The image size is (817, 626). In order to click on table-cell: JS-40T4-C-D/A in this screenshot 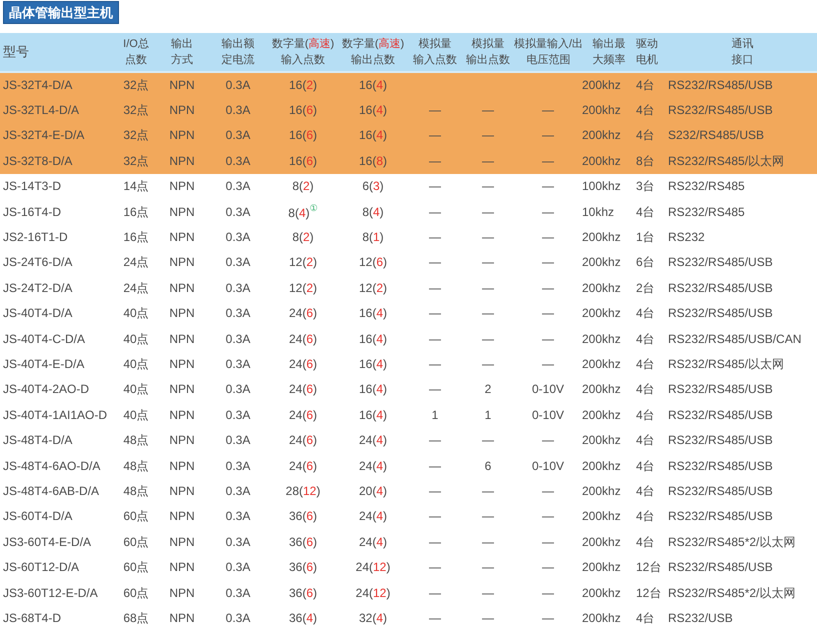, I will do `click(44, 339)`.